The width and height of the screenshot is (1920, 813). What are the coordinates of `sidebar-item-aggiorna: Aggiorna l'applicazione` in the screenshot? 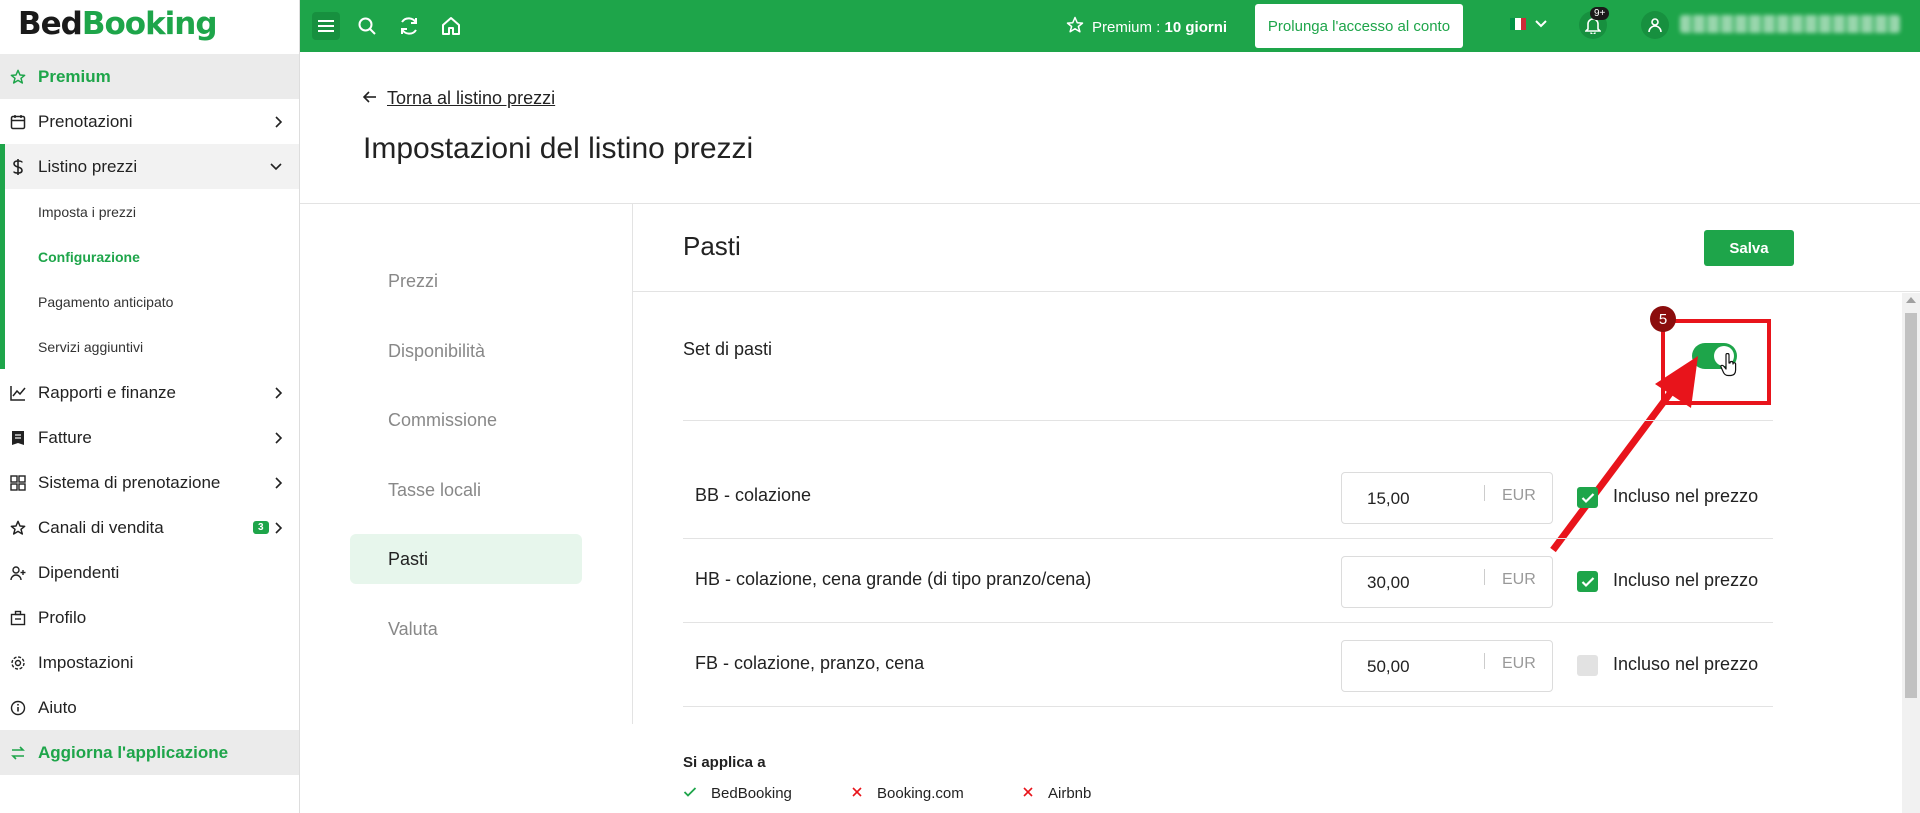 It's located at (149, 752).